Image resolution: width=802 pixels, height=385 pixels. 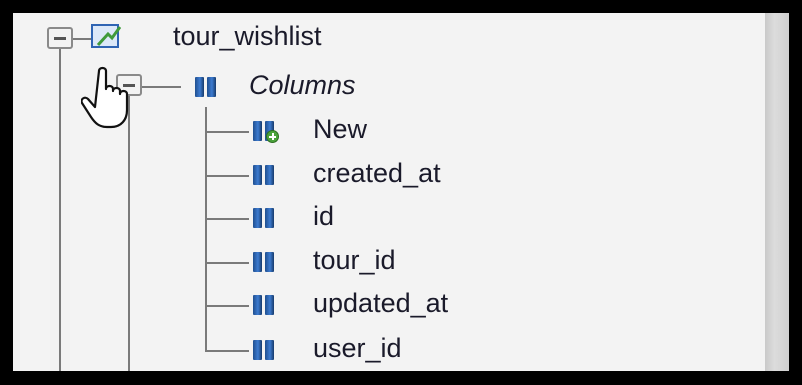 I want to click on column-item: tour_id, so click(x=354, y=260).